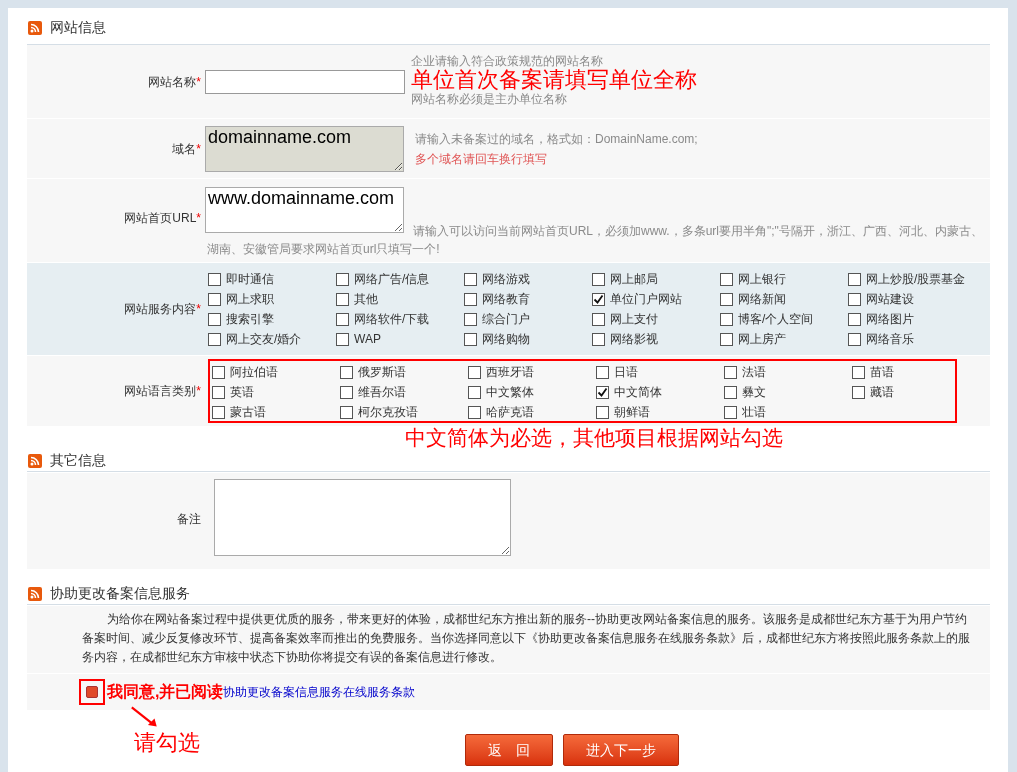 This screenshot has height=772, width=1017. Describe the element at coordinates (319, 692) in the screenshot. I see `terms-link: 协助更改备案信息服务在线服务条款` at that location.